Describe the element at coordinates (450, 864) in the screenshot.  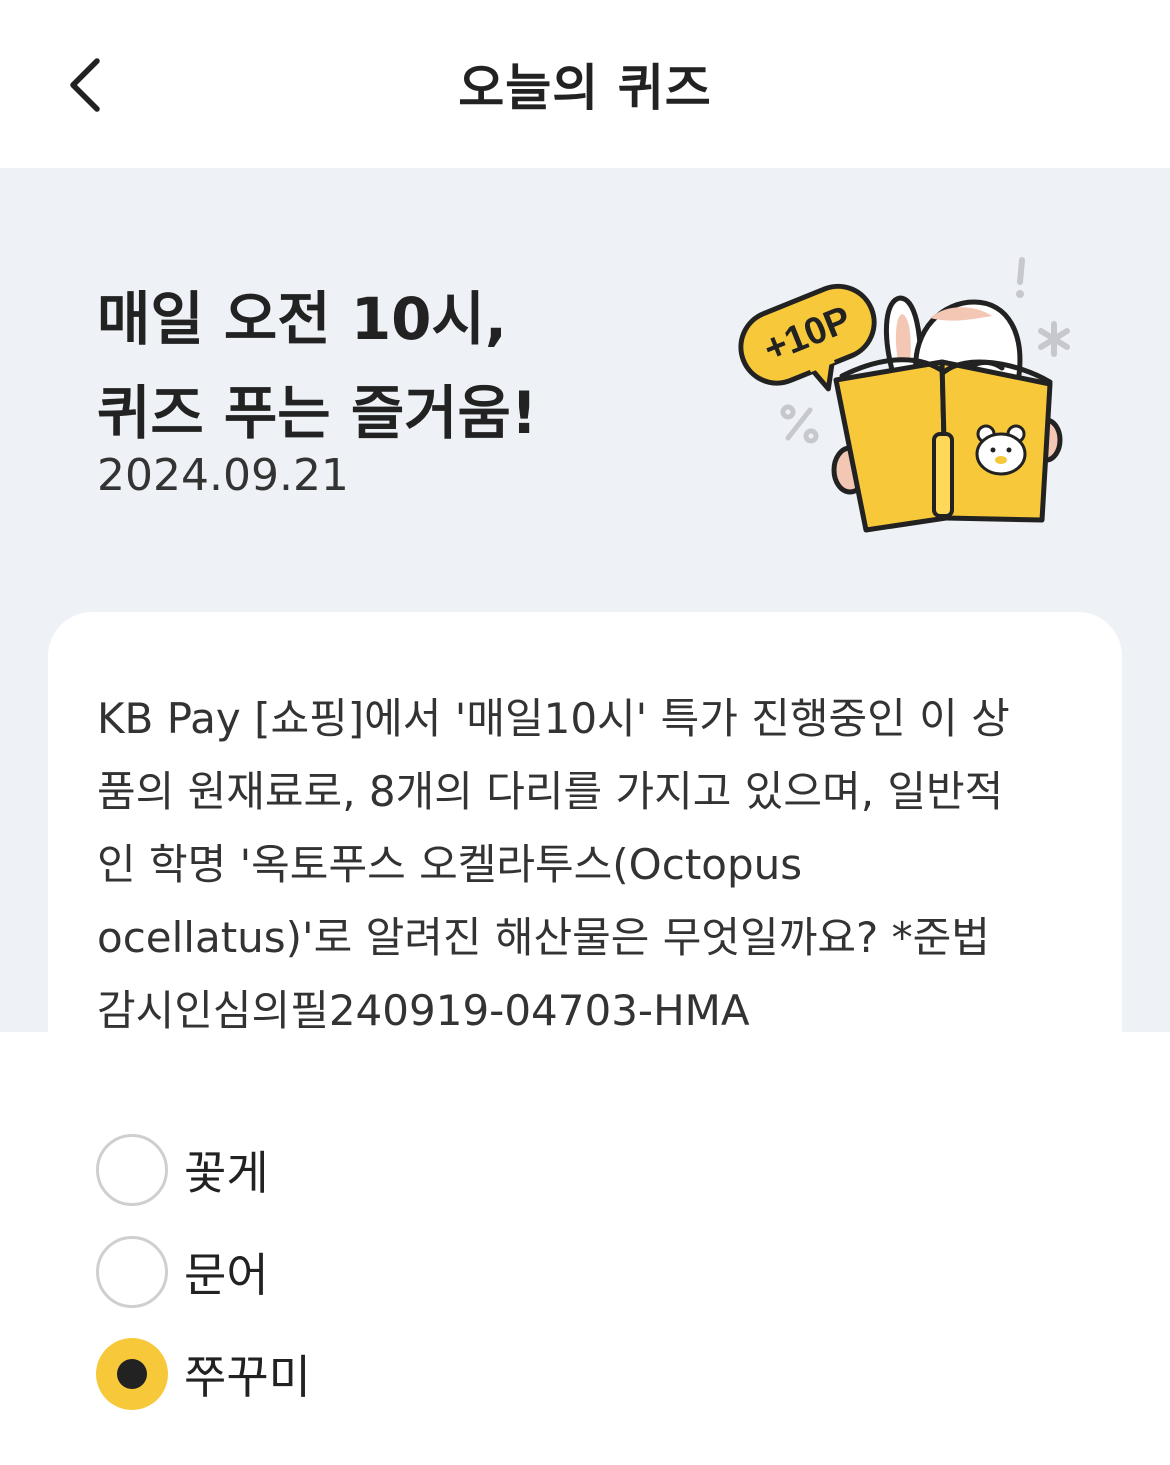
I see `quiz-question-line: 인 학명 '옥토푸스 오켈라투스(Octopus` at that location.